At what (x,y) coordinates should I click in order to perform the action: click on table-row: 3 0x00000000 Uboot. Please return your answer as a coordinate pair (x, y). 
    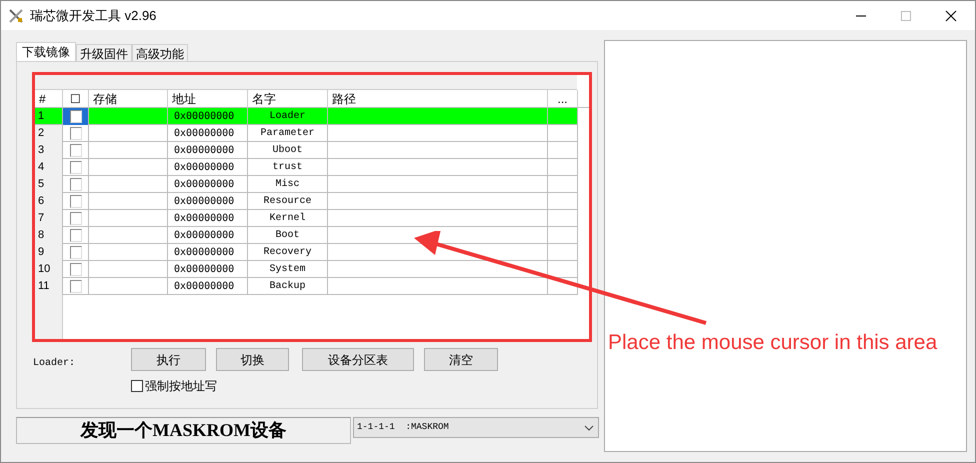
    Looking at the image, I should click on (306, 150).